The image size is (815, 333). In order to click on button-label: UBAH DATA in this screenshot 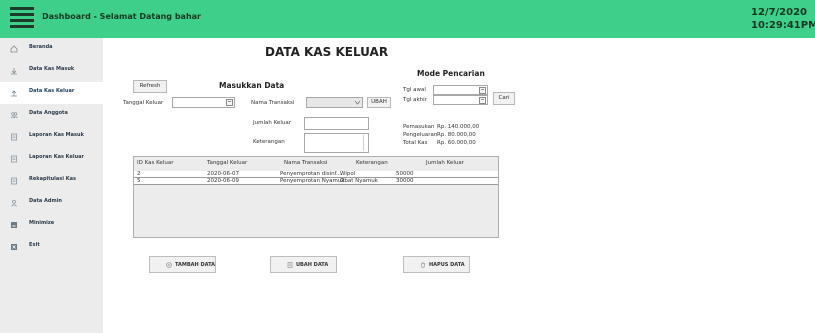, I will do `click(312, 265)`.